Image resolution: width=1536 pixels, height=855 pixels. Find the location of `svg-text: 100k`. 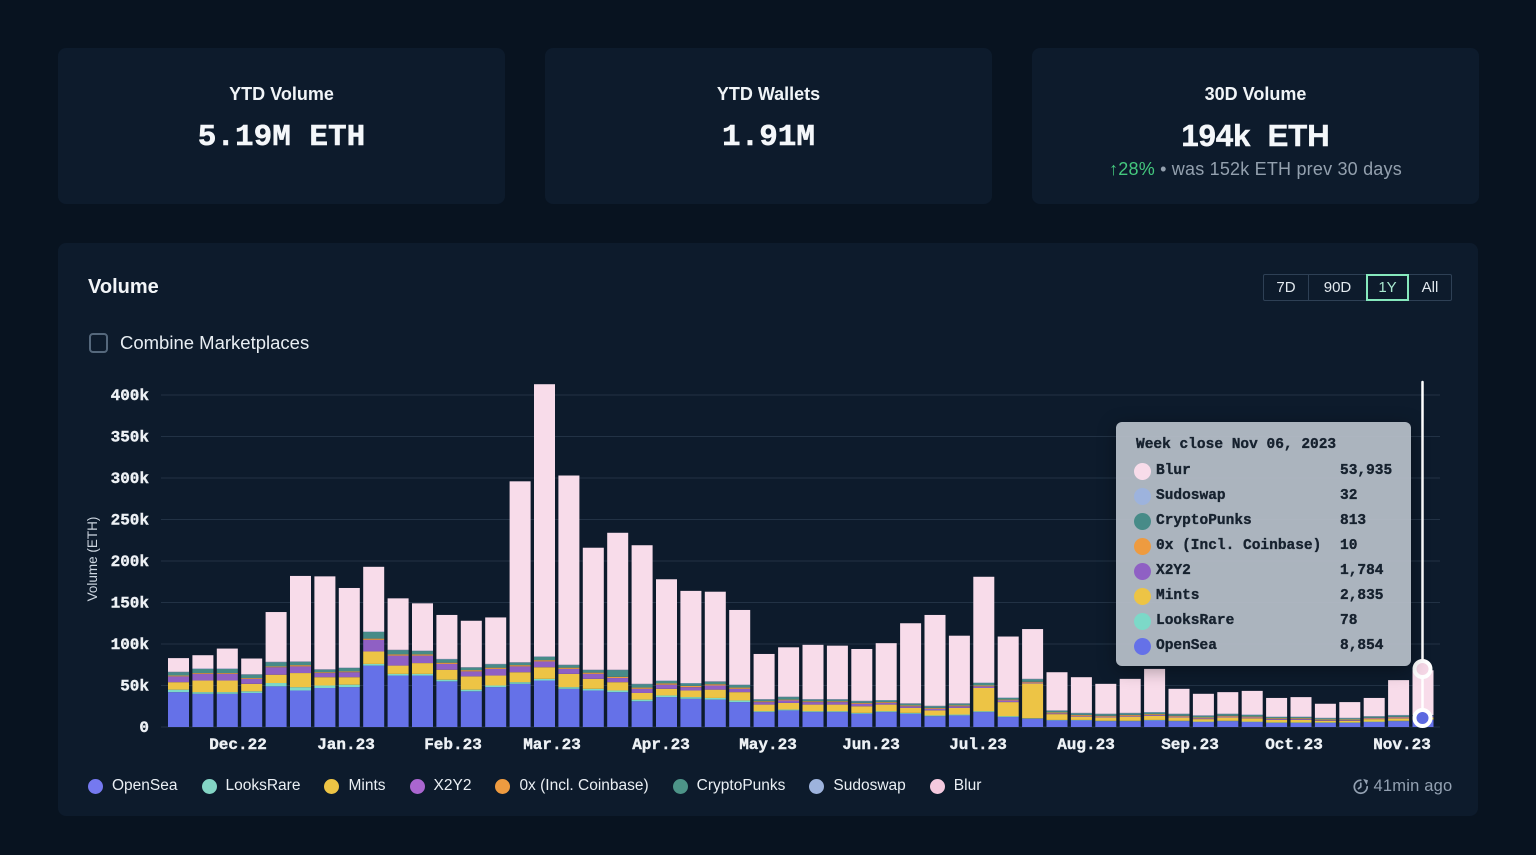

svg-text: 100k is located at coordinates (130, 645).